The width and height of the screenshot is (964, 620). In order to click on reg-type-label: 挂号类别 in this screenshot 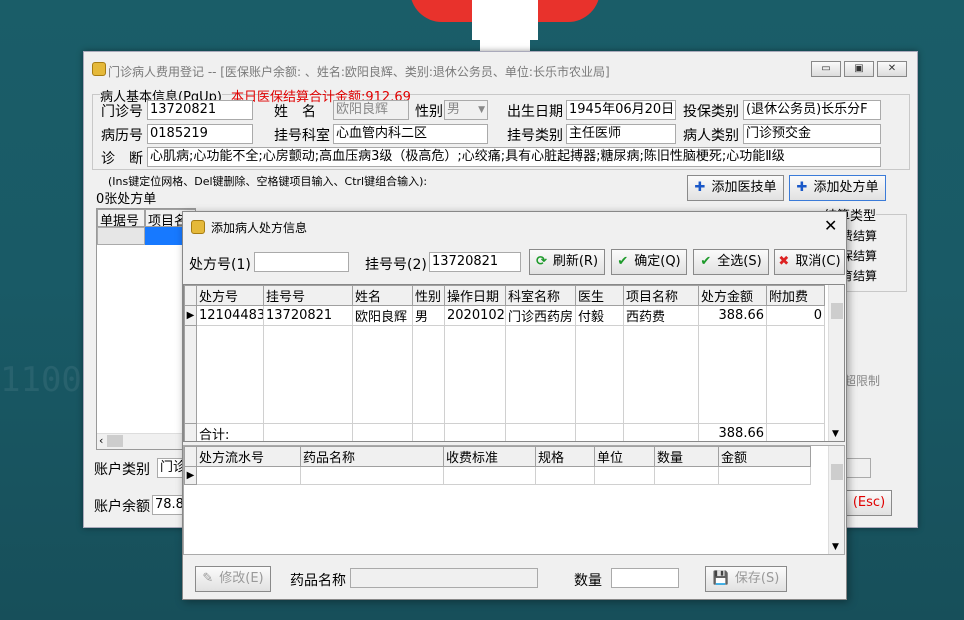, I will do `click(535, 136)`.